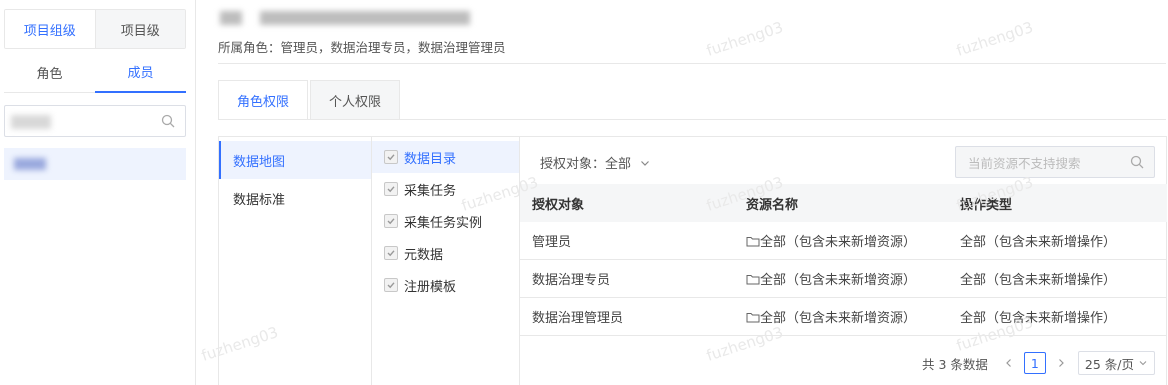 Image resolution: width=1168 pixels, height=385 pixels. I want to click on table-header: 授权对象 资源名称 操作类型, so click(843, 203).